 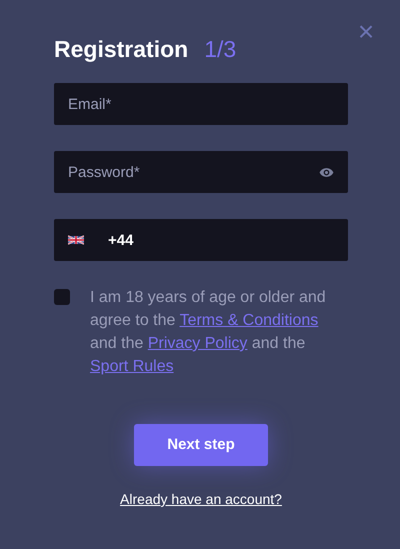 I want to click on password-field: Password*, so click(x=201, y=172).